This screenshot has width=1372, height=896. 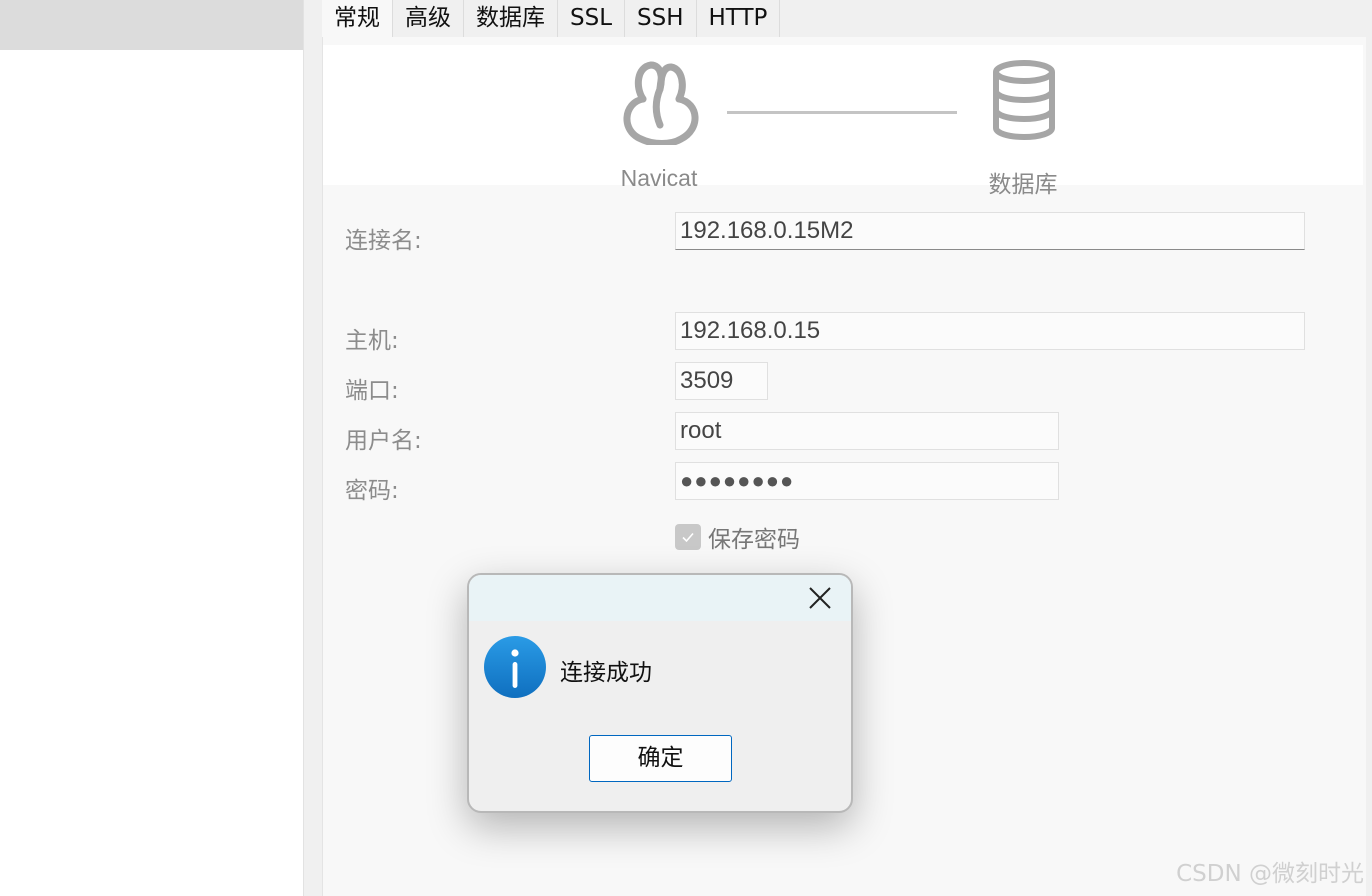 I want to click on port-label: 端口:, so click(x=372, y=391).